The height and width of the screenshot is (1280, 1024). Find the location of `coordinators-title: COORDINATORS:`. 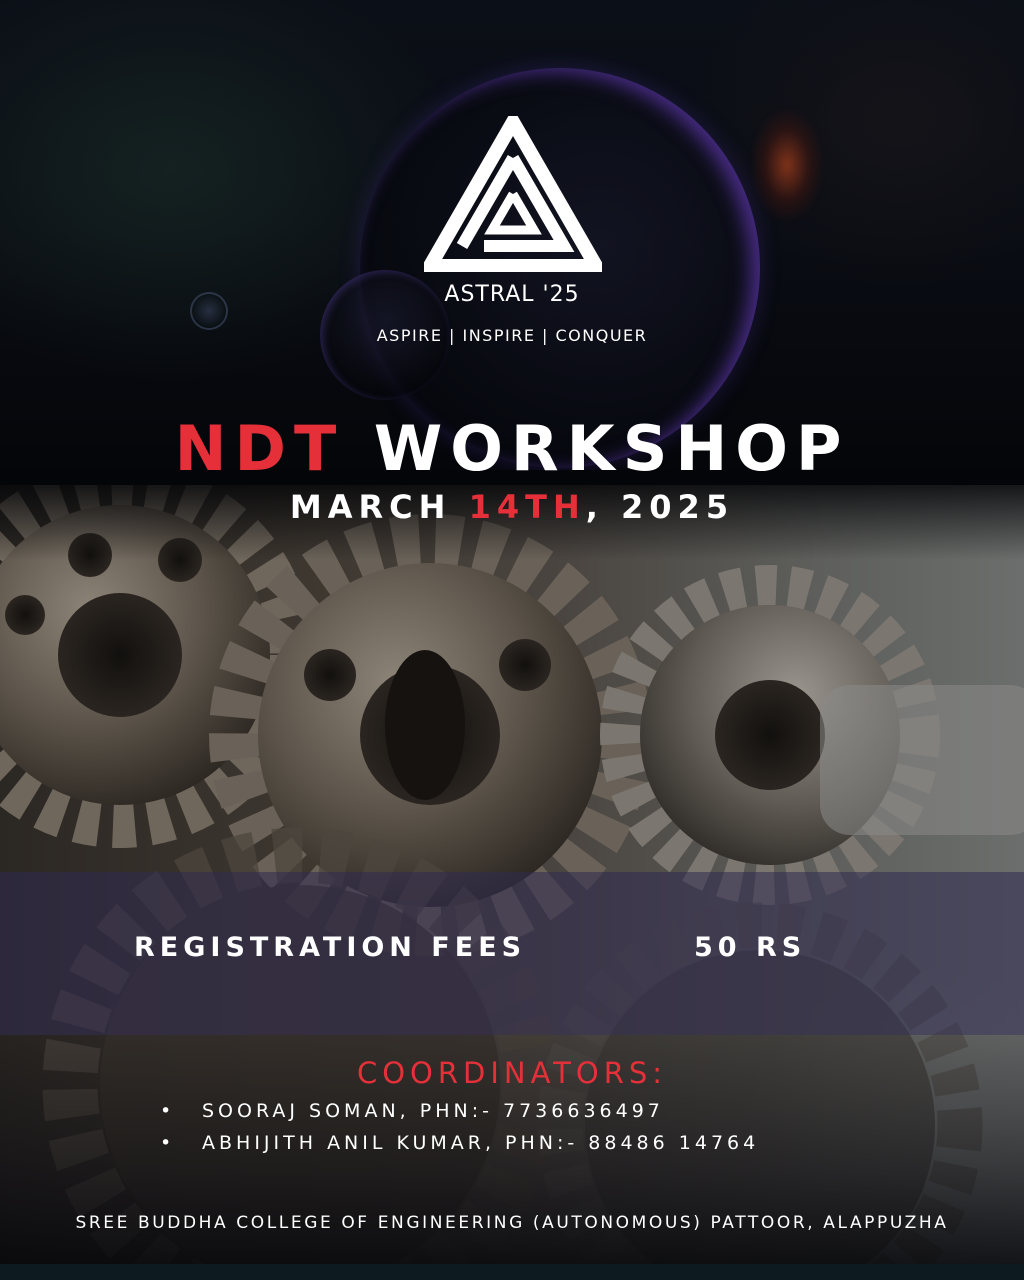

coordinators-title: COORDINATORS: is located at coordinates (512, 1073).